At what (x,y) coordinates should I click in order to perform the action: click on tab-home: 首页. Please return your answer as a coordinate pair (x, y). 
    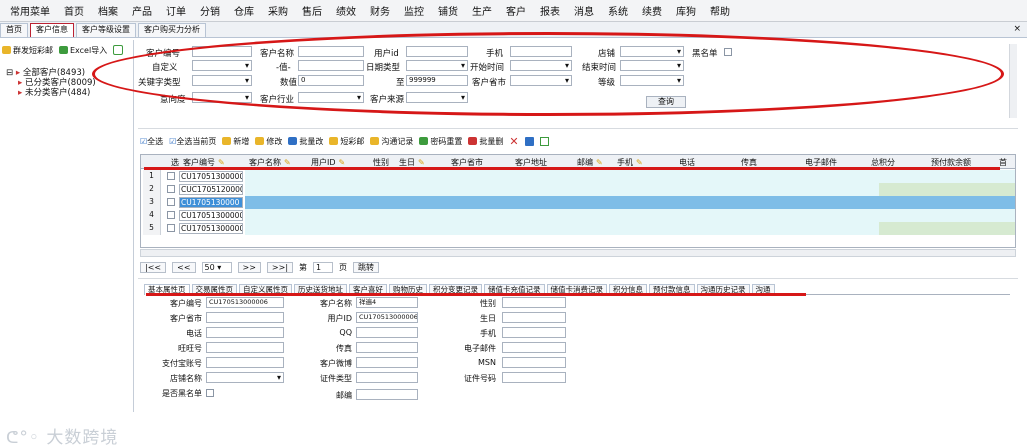
    Looking at the image, I should click on (14, 30).